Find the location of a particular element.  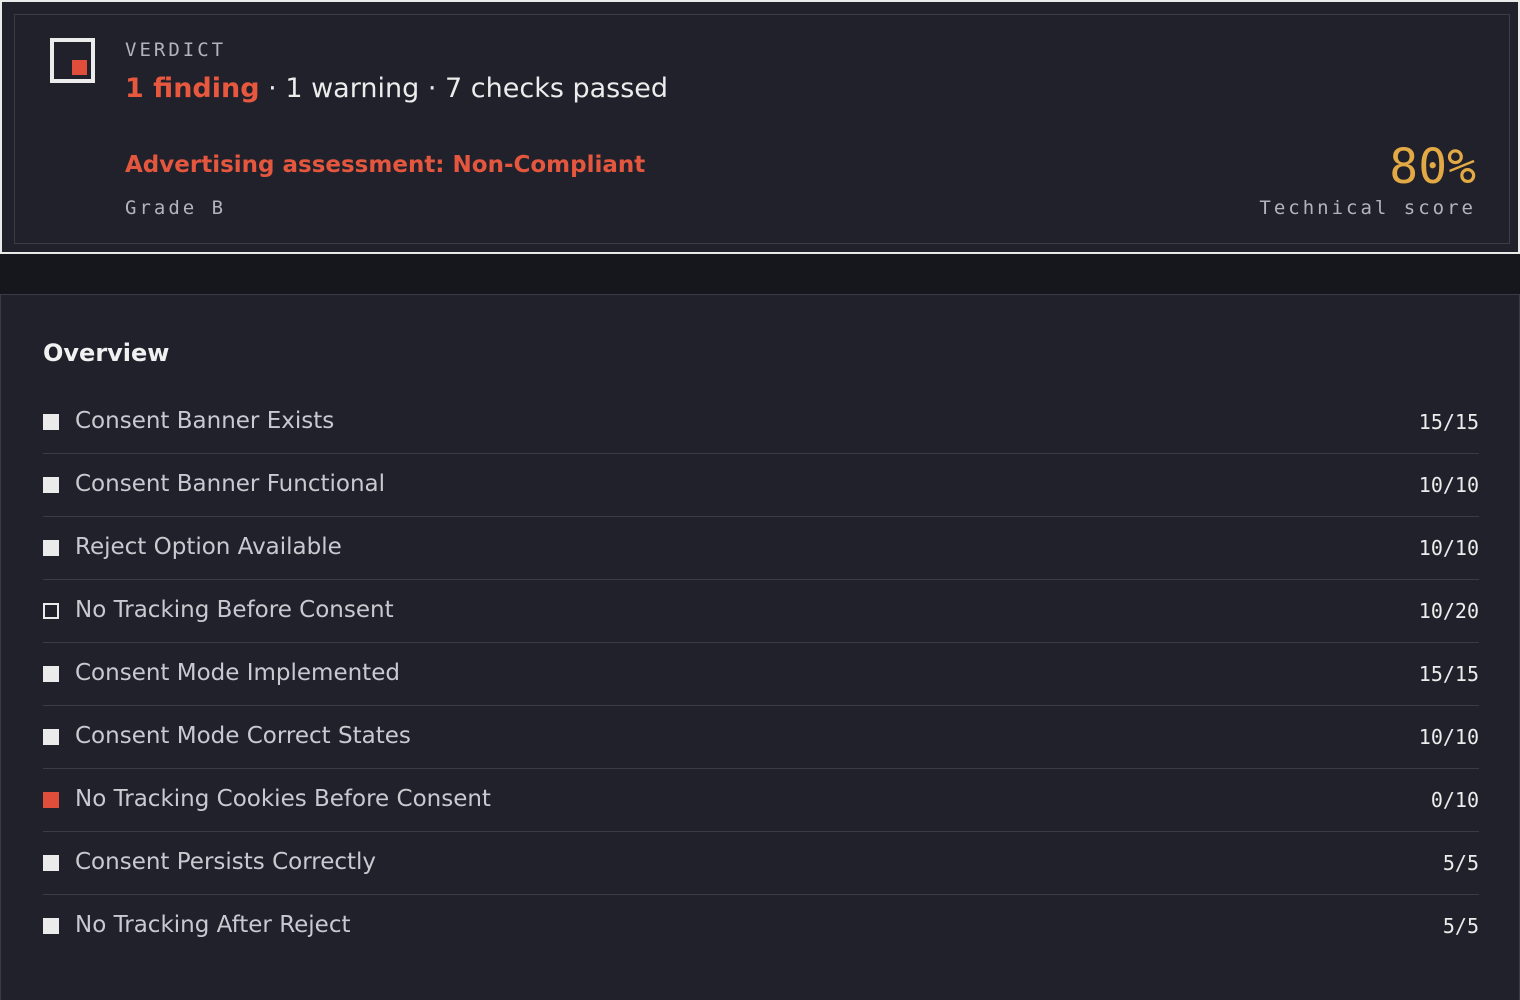

verdict-status-dot is located at coordinates (79, 67).